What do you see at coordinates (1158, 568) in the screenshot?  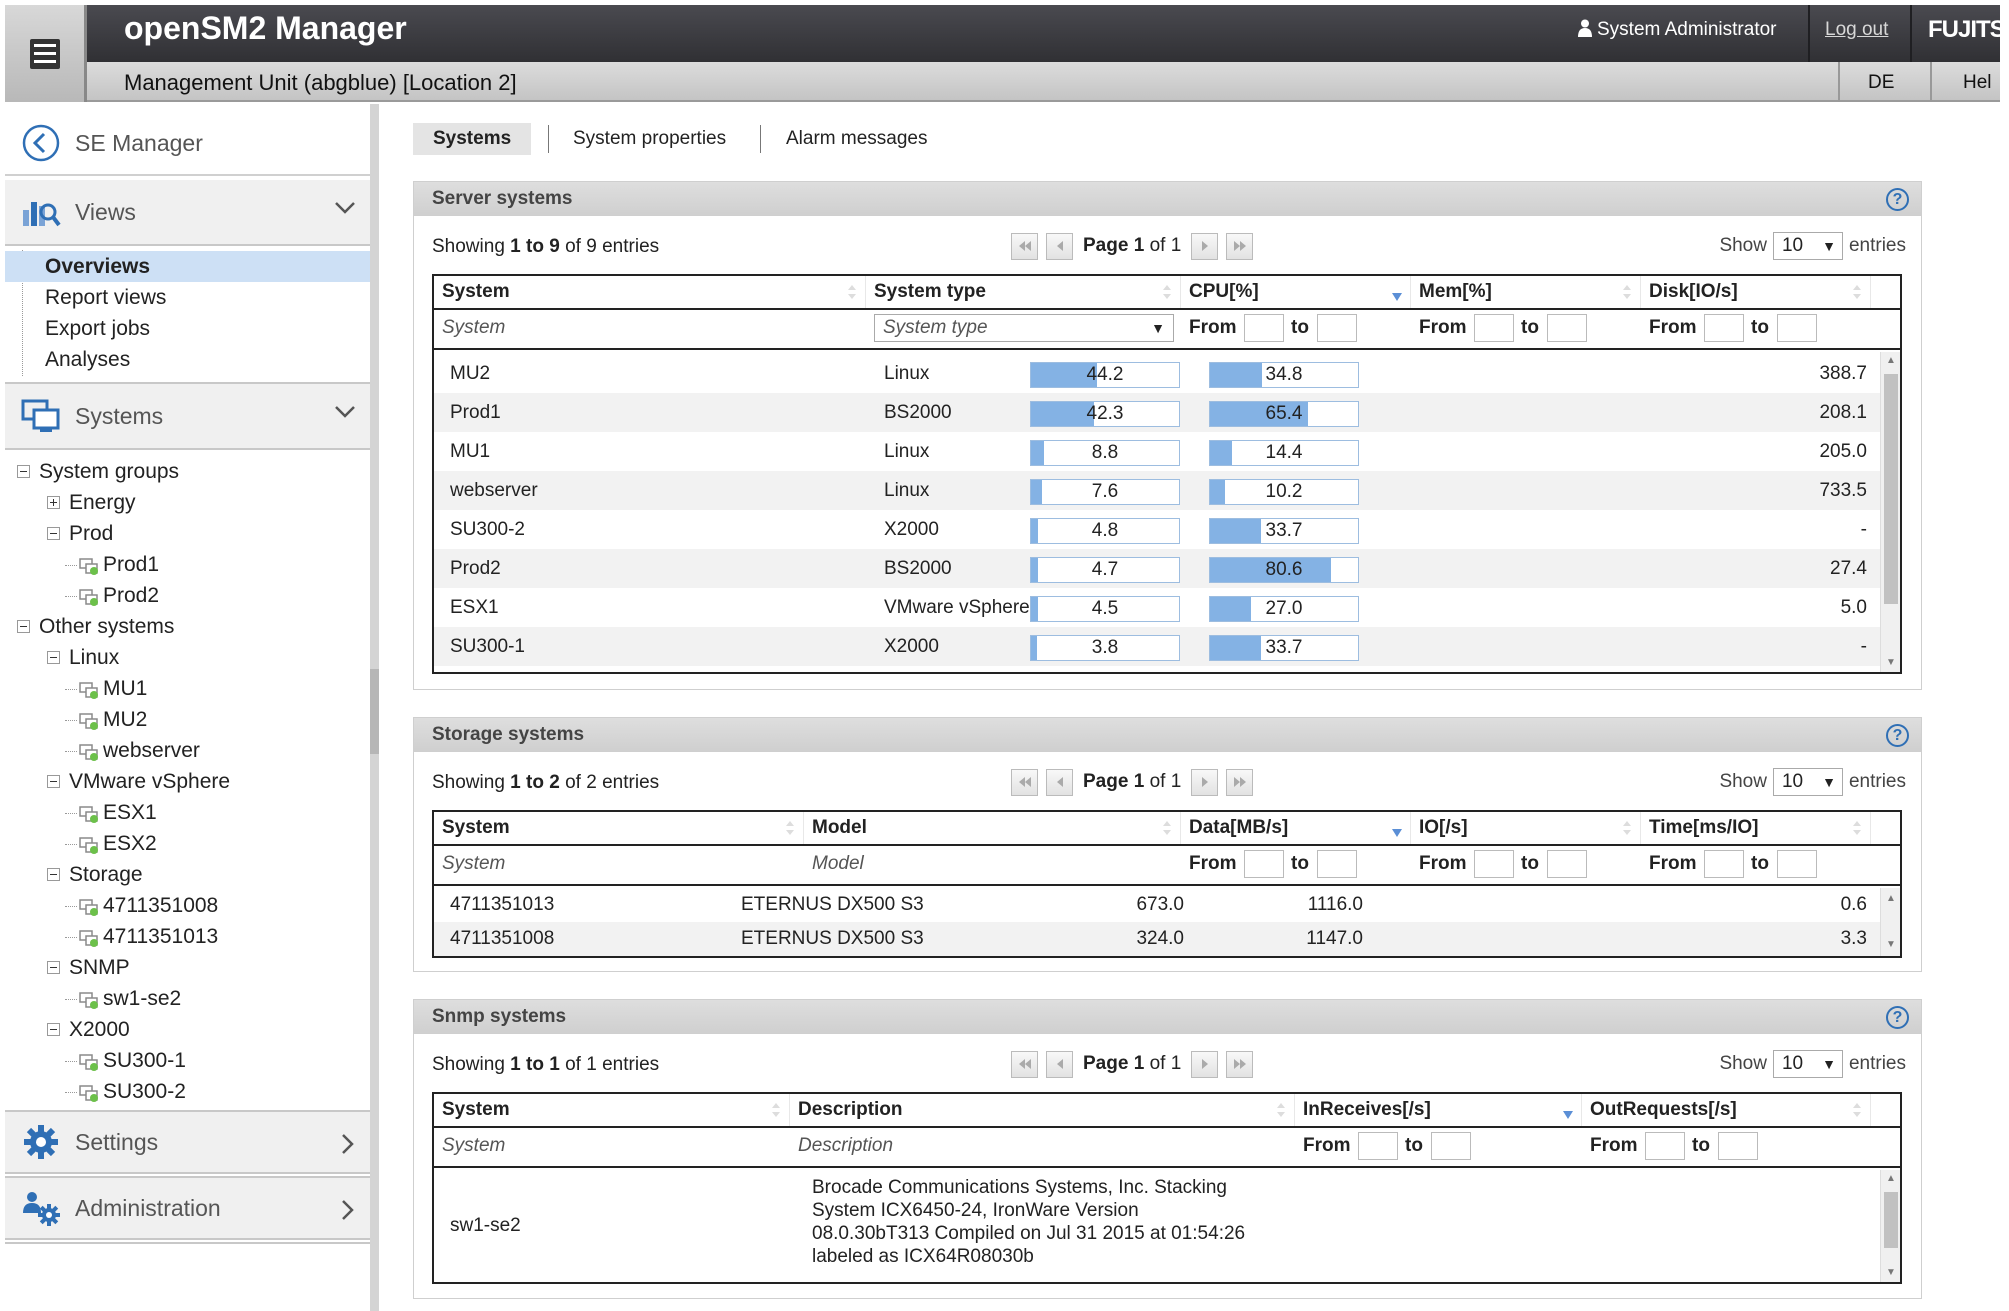 I see `table-row: Prod2 BS2000 4.7 80.6 27.4` at bounding box center [1158, 568].